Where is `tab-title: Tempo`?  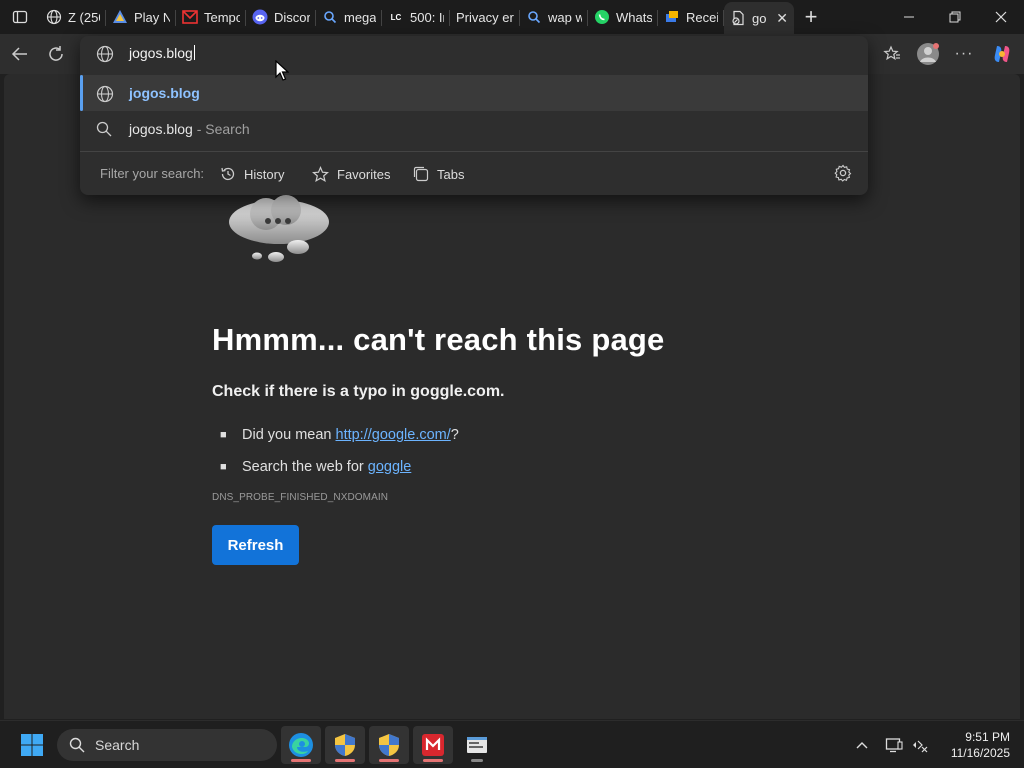
tab-title: Tempo is located at coordinates (222, 17).